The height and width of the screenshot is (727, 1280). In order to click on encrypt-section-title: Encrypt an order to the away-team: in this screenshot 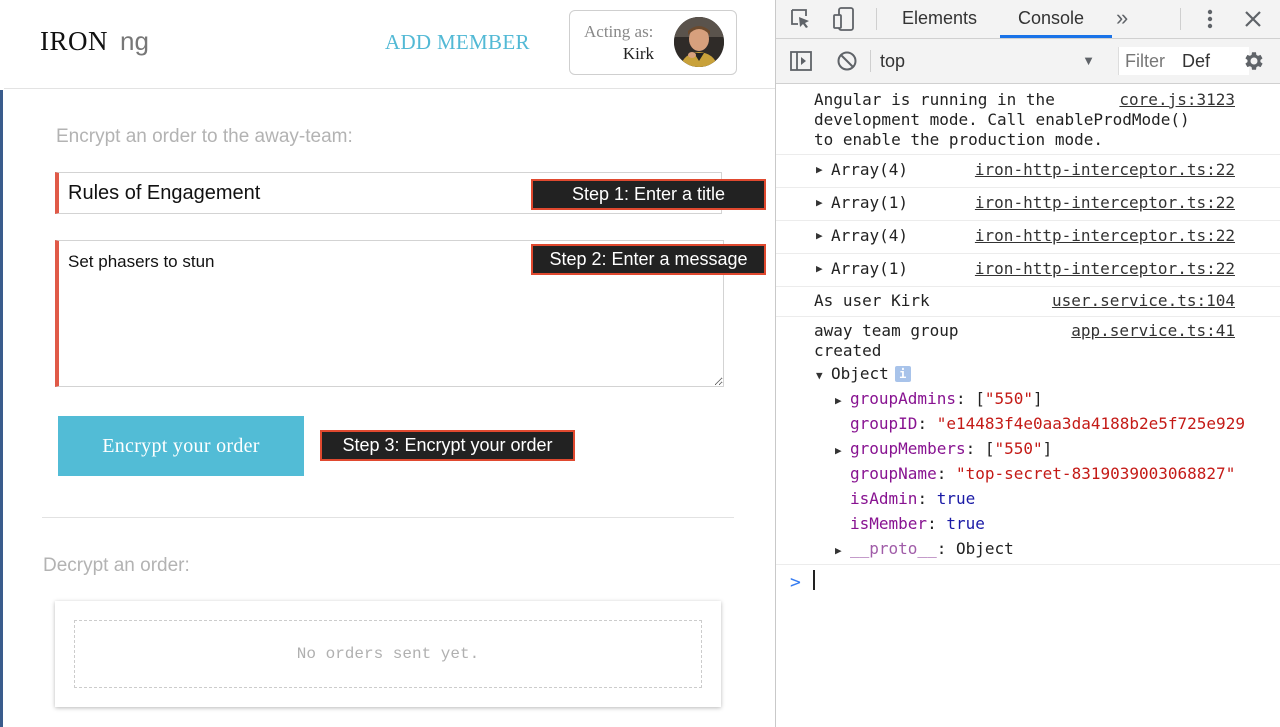, I will do `click(204, 136)`.